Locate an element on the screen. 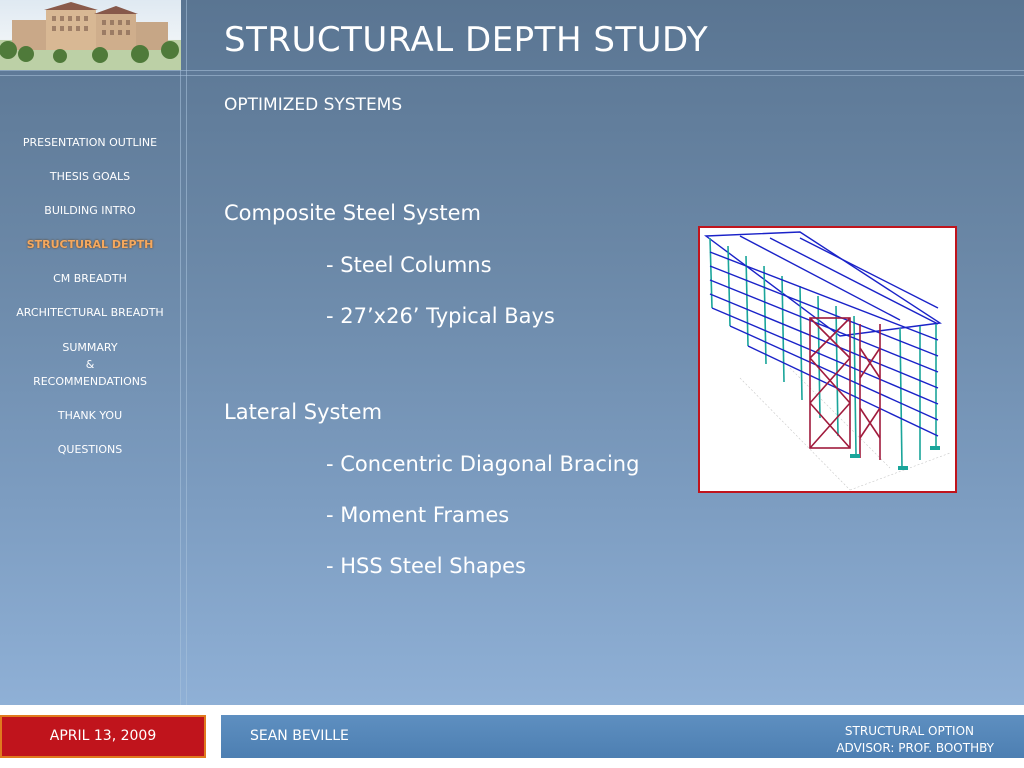  slide-title: STRUCTURAL DEPTH STUDY is located at coordinates (466, 40).